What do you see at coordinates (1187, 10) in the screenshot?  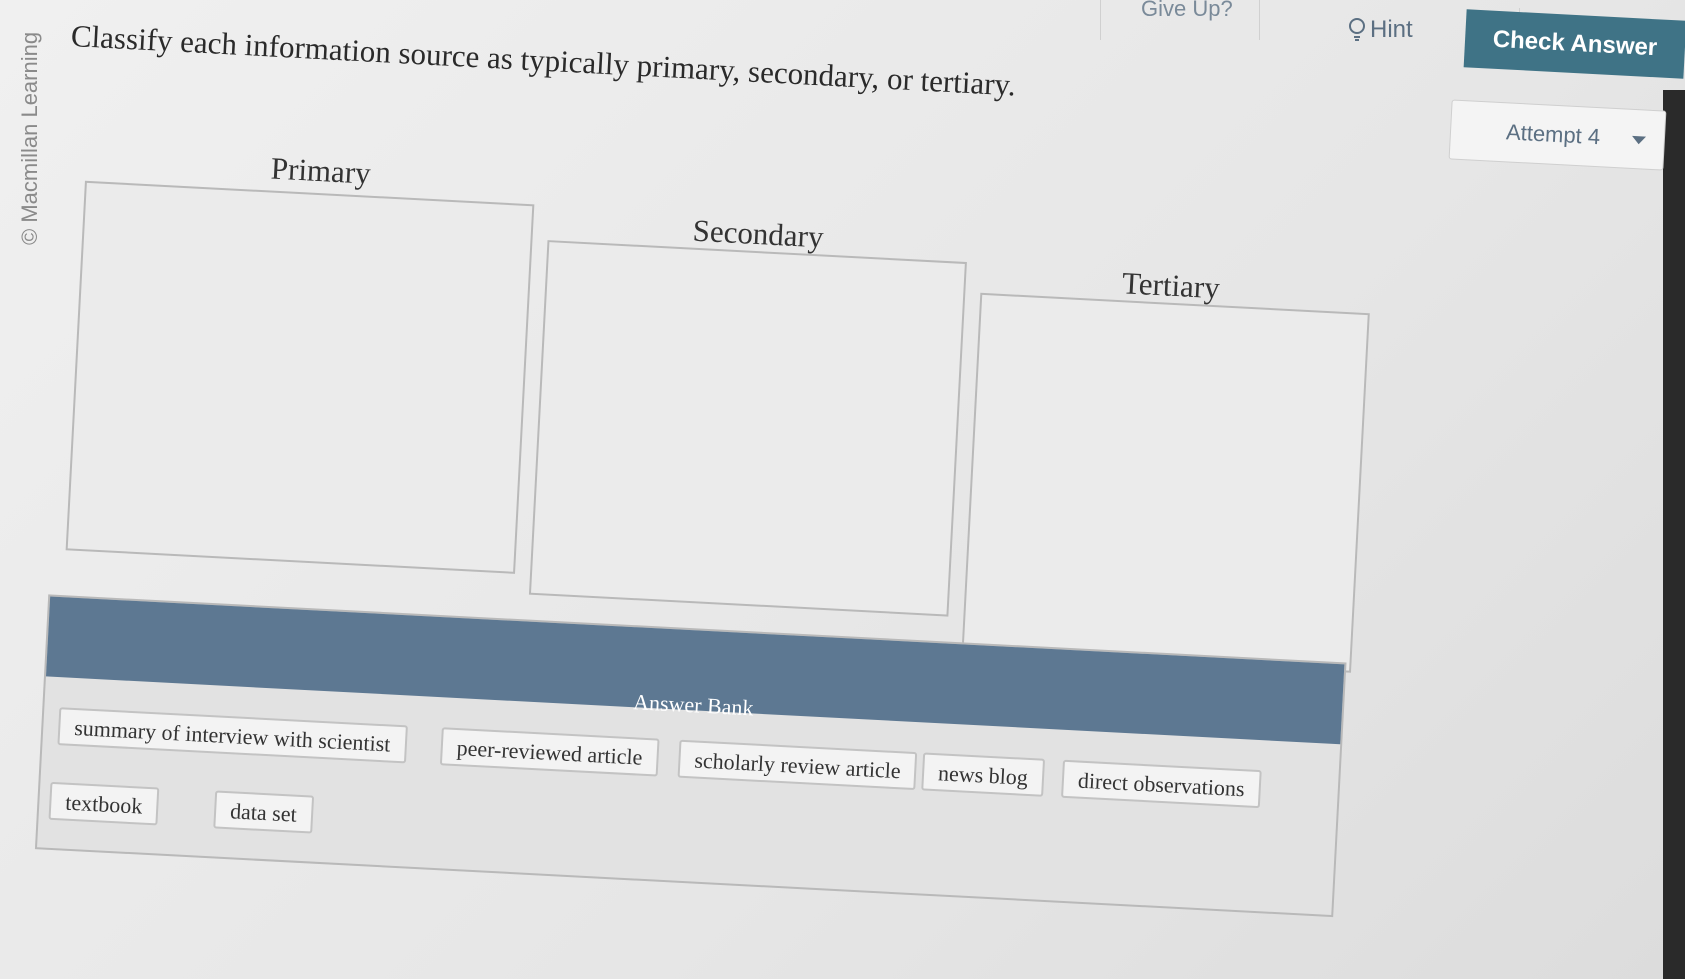 I see `give-up-label: Give Up?` at bounding box center [1187, 10].